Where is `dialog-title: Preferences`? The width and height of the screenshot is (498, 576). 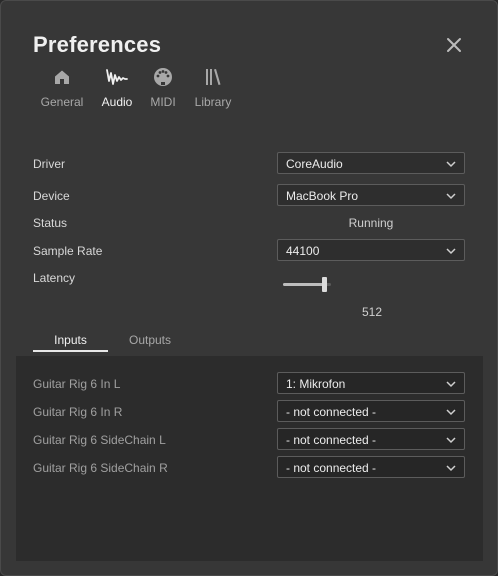 dialog-title: Preferences is located at coordinates (97, 44).